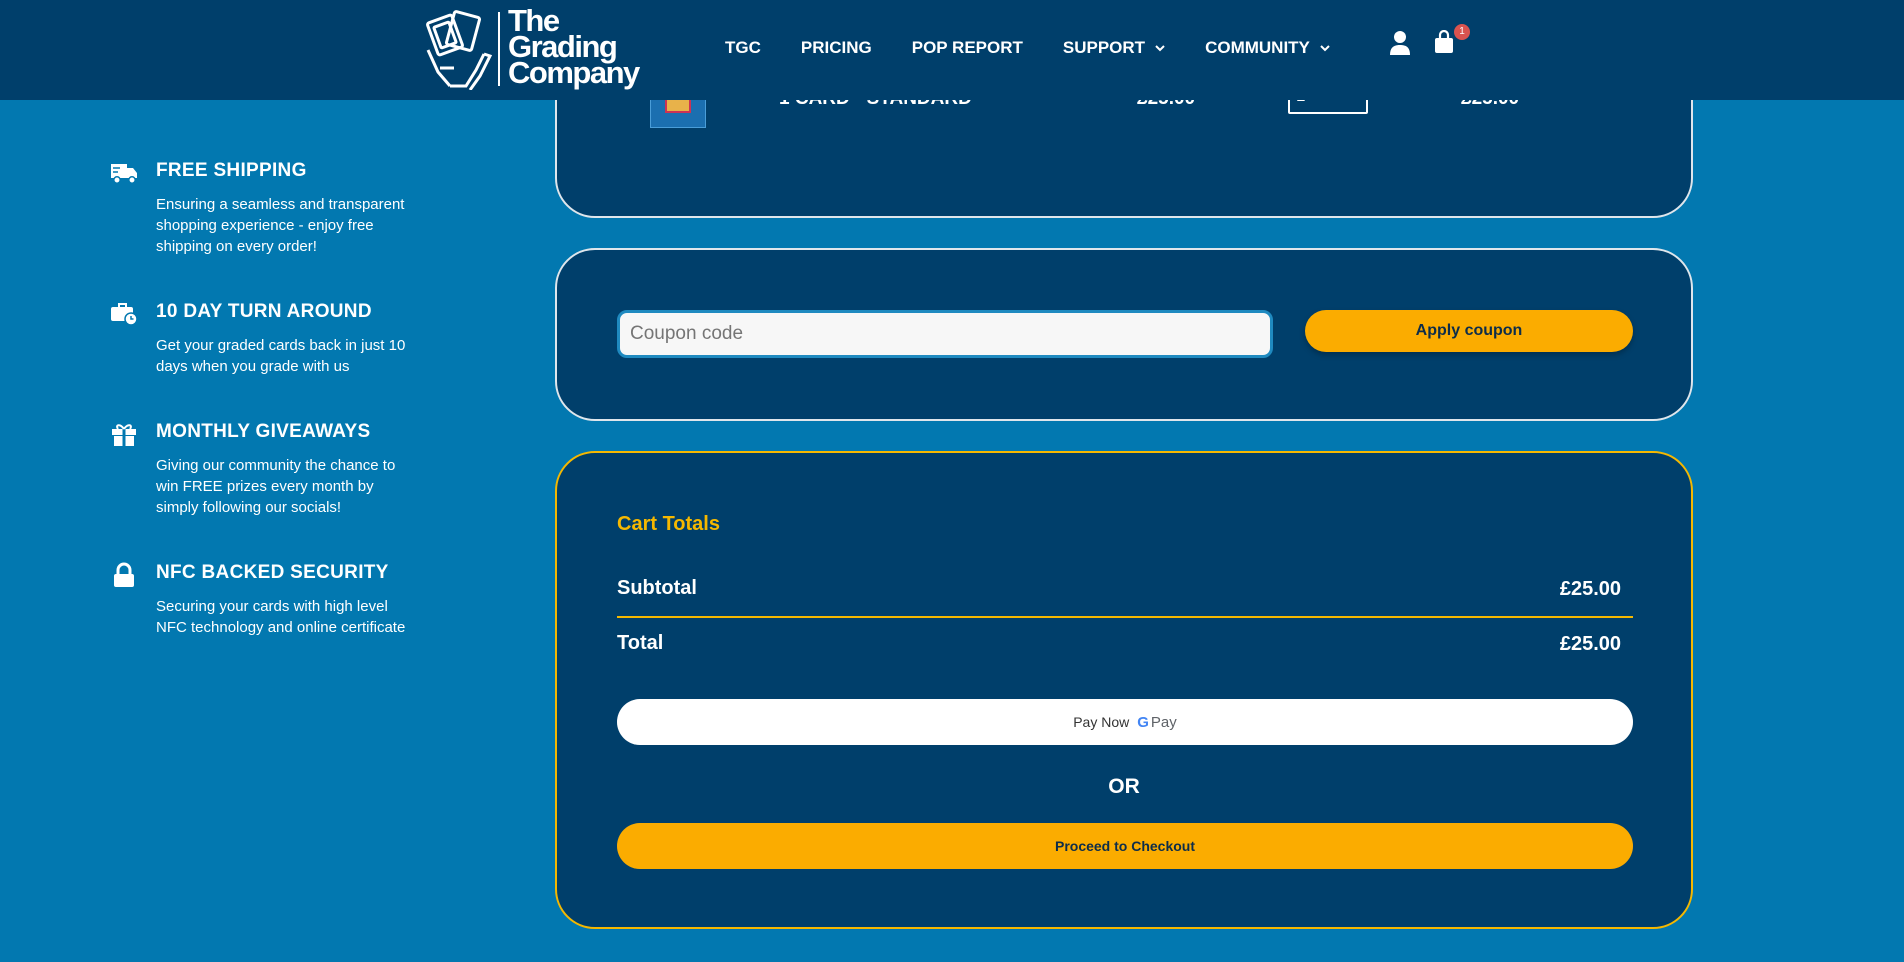 The width and height of the screenshot is (1904, 962). What do you see at coordinates (1124, 786) in the screenshot?
I see `or-separator: OR` at bounding box center [1124, 786].